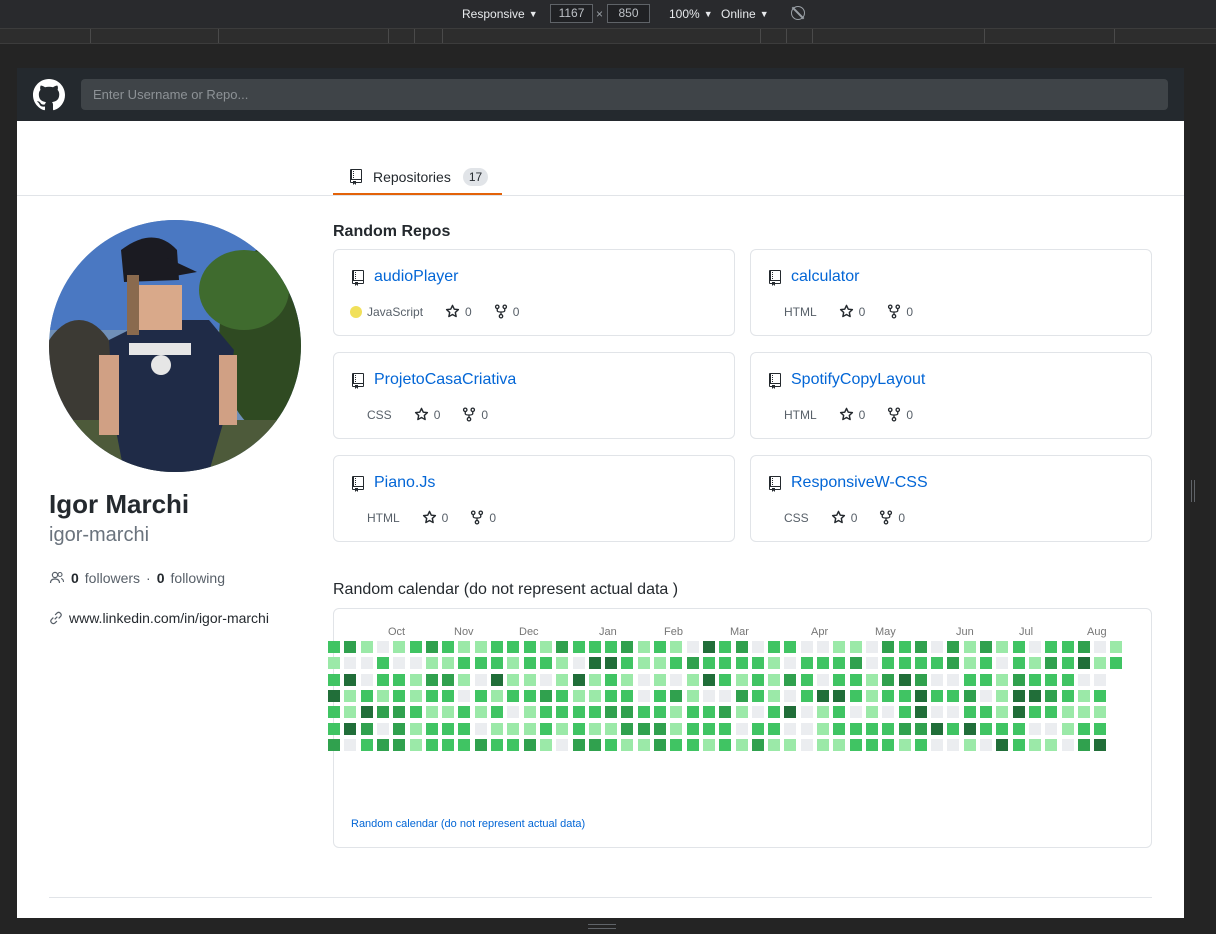  Describe the element at coordinates (534, 395) in the screenshot. I see `repo-card: ProjetoCasaCriativa CSS 0 0` at that location.